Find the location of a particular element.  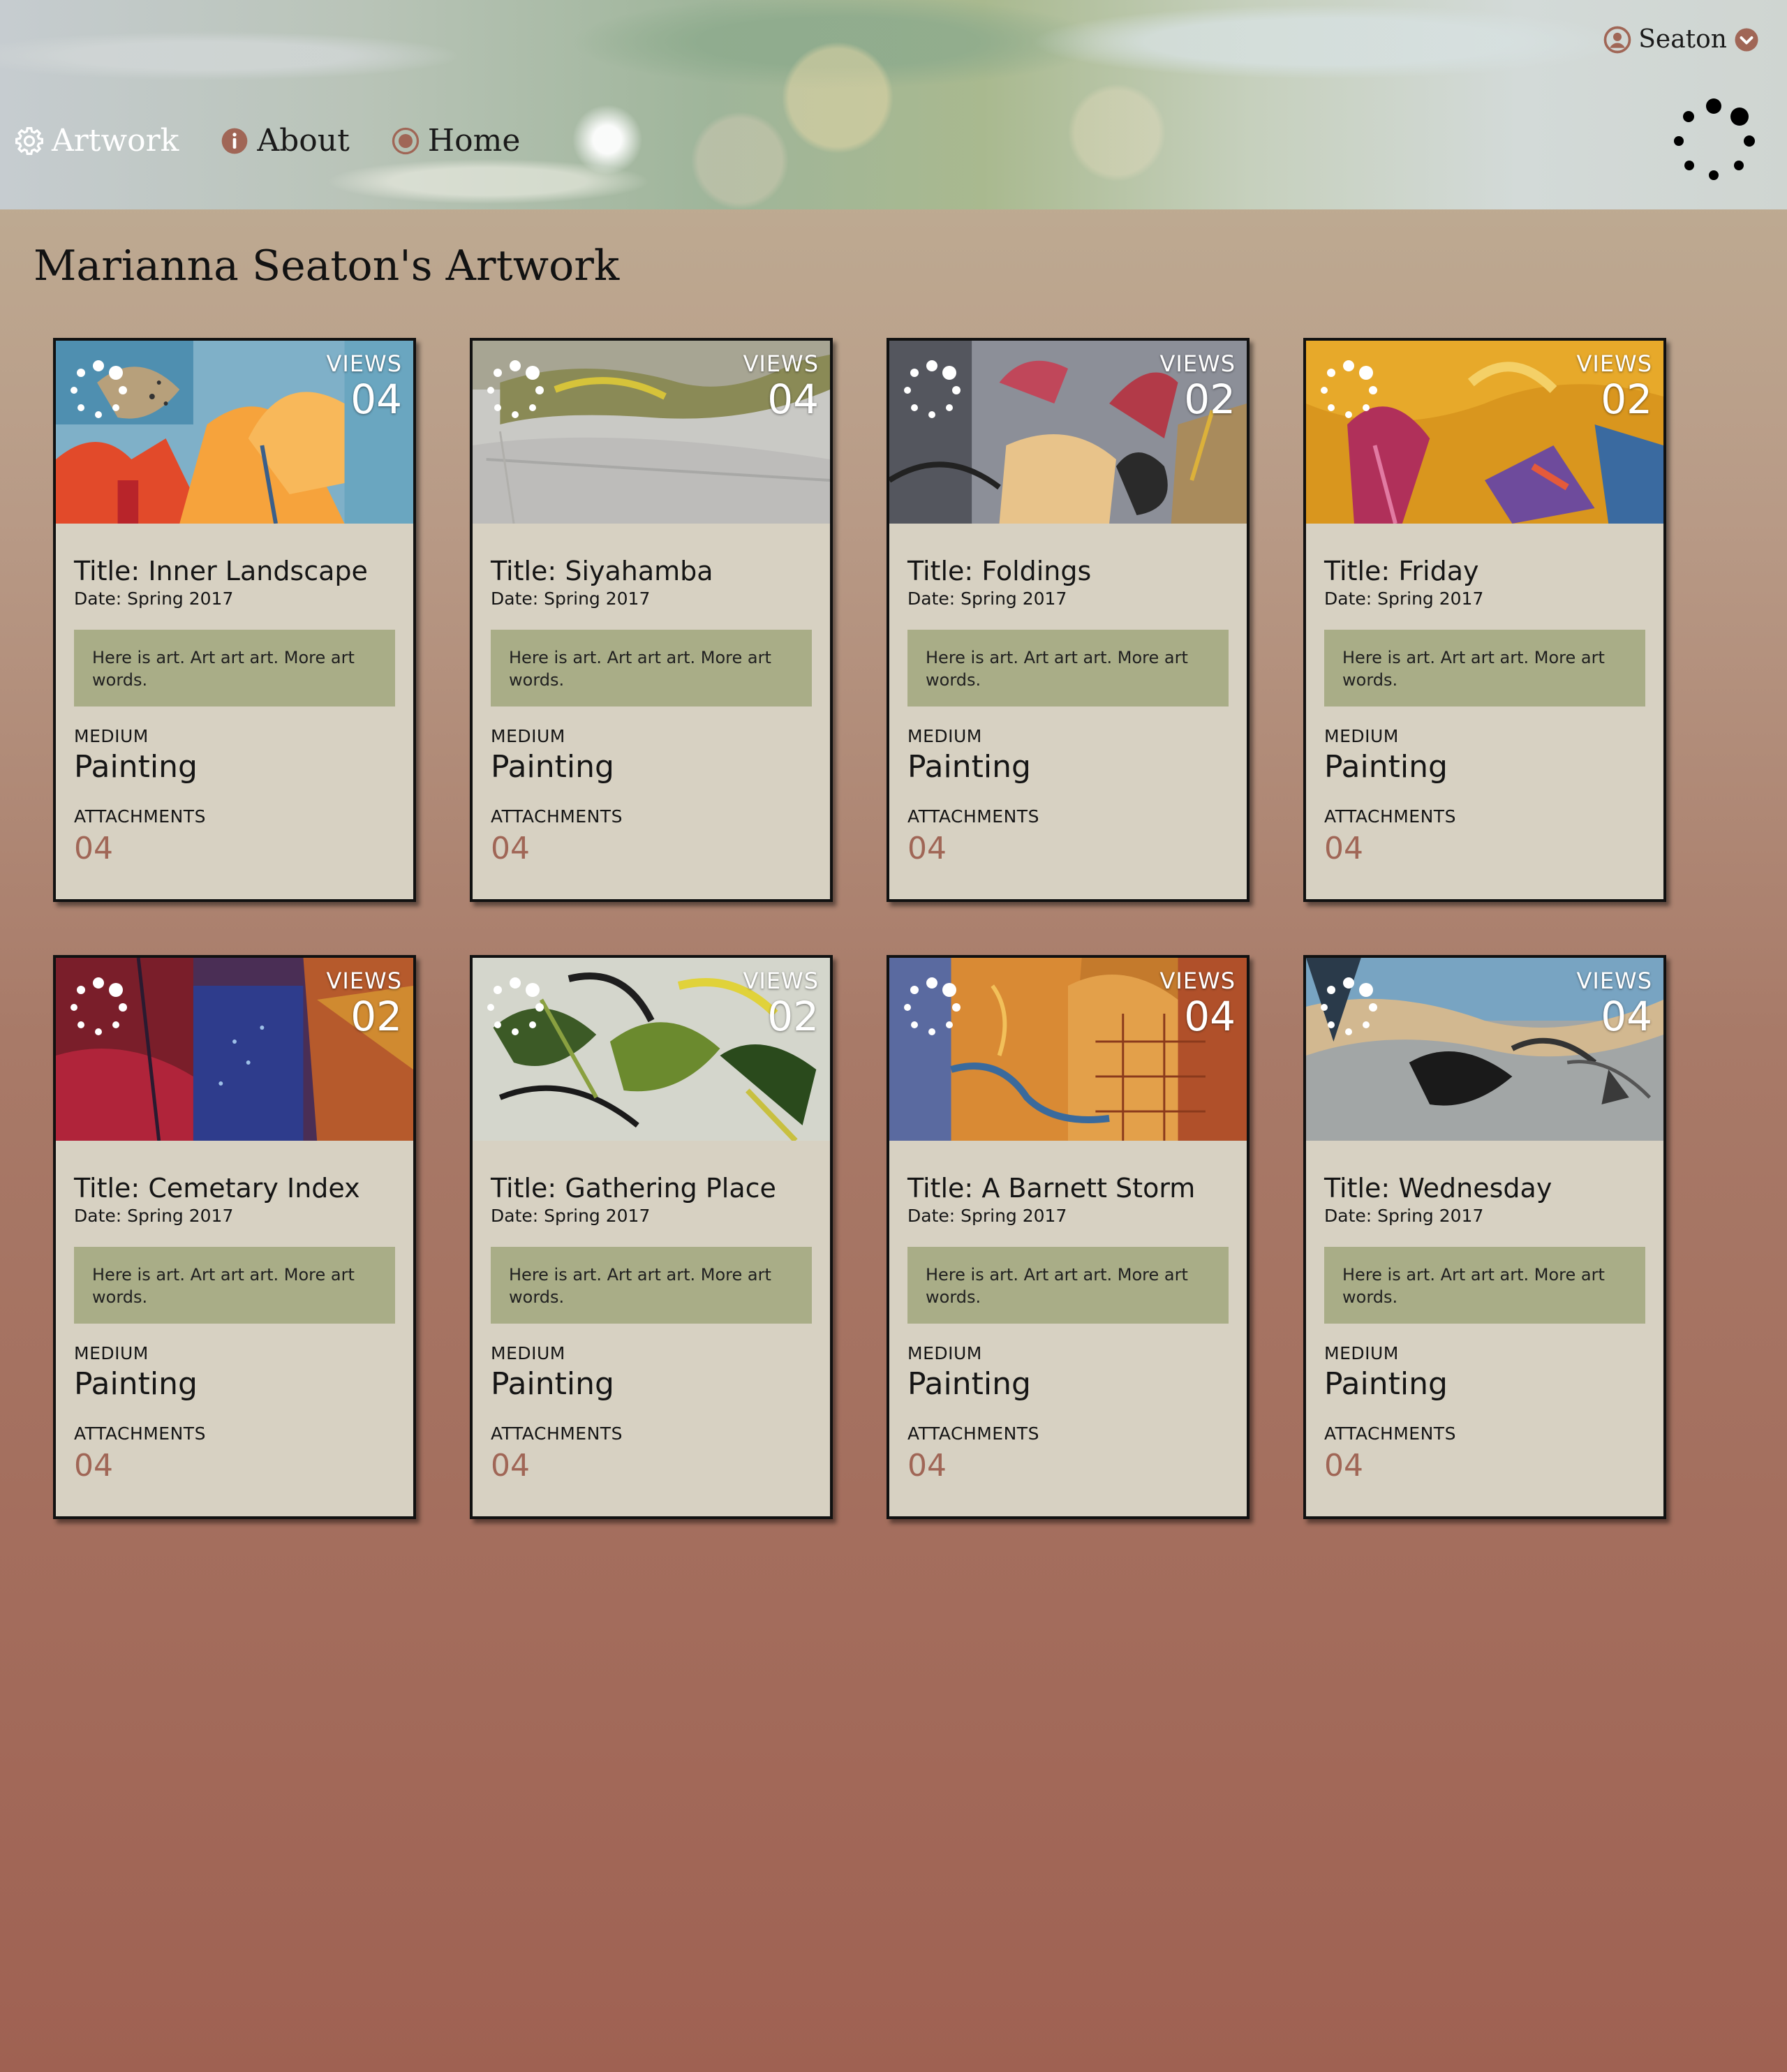

user-menu: Seaton is located at coordinates (1681, 39).